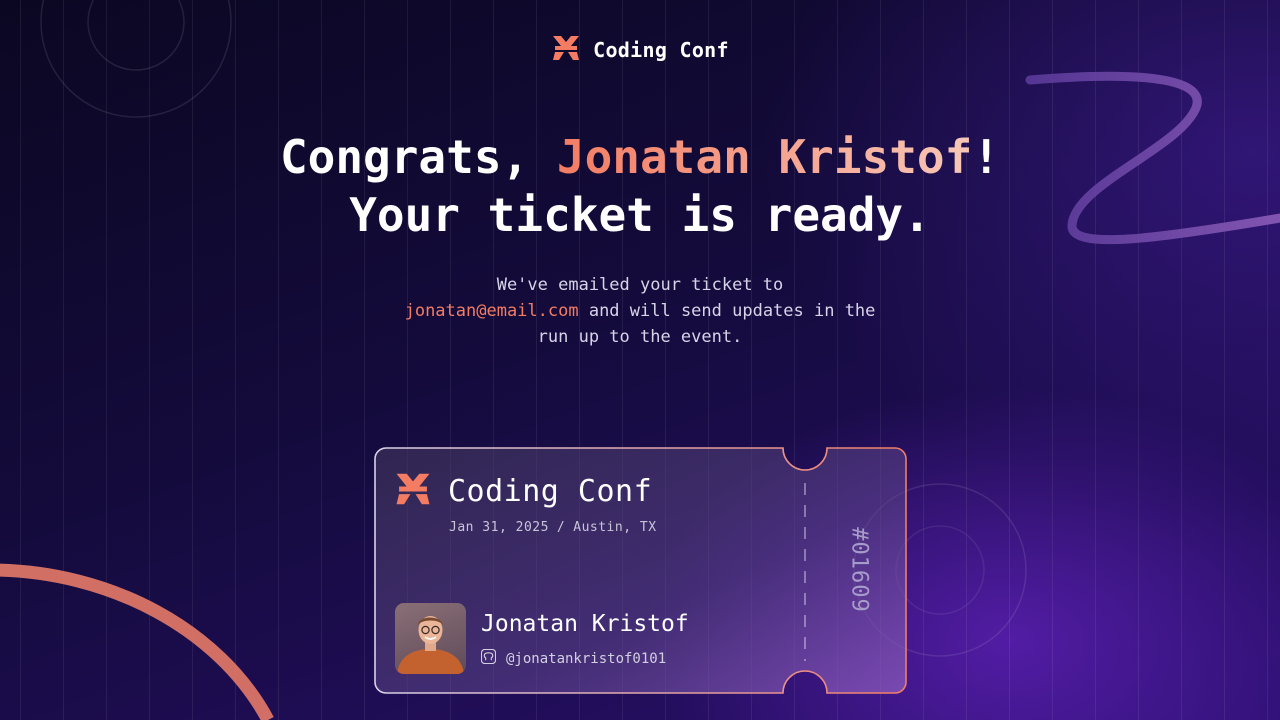 Image resolution: width=1280 pixels, height=720 pixels. Describe the element at coordinates (859, 570) in the screenshot. I see `ticket-number: #01609` at that location.